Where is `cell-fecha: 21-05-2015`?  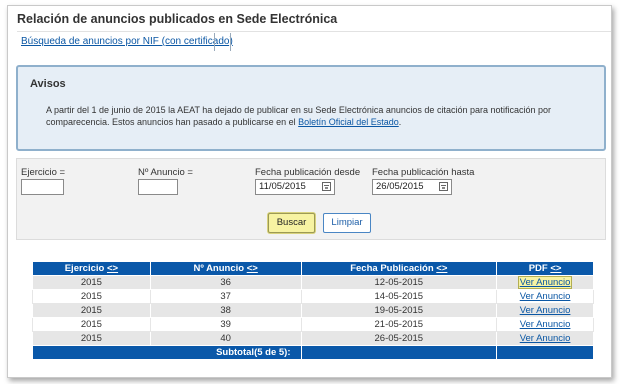
cell-fecha: 21-05-2015 is located at coordinates (399, 324).